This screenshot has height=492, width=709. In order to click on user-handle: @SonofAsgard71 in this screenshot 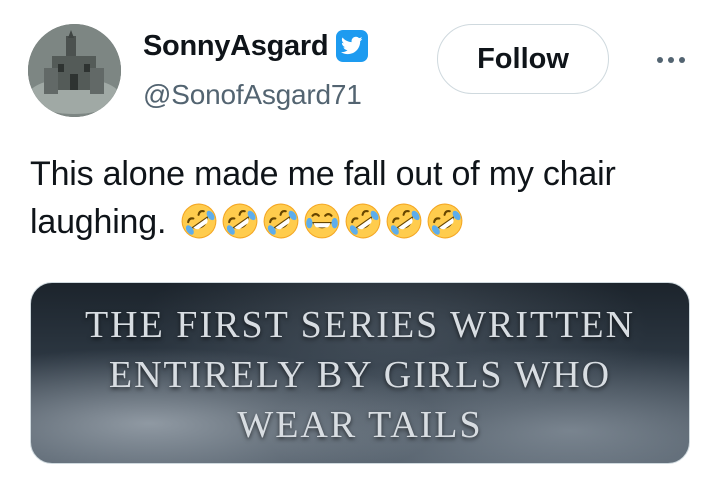, I will do `click(252, 95)`.